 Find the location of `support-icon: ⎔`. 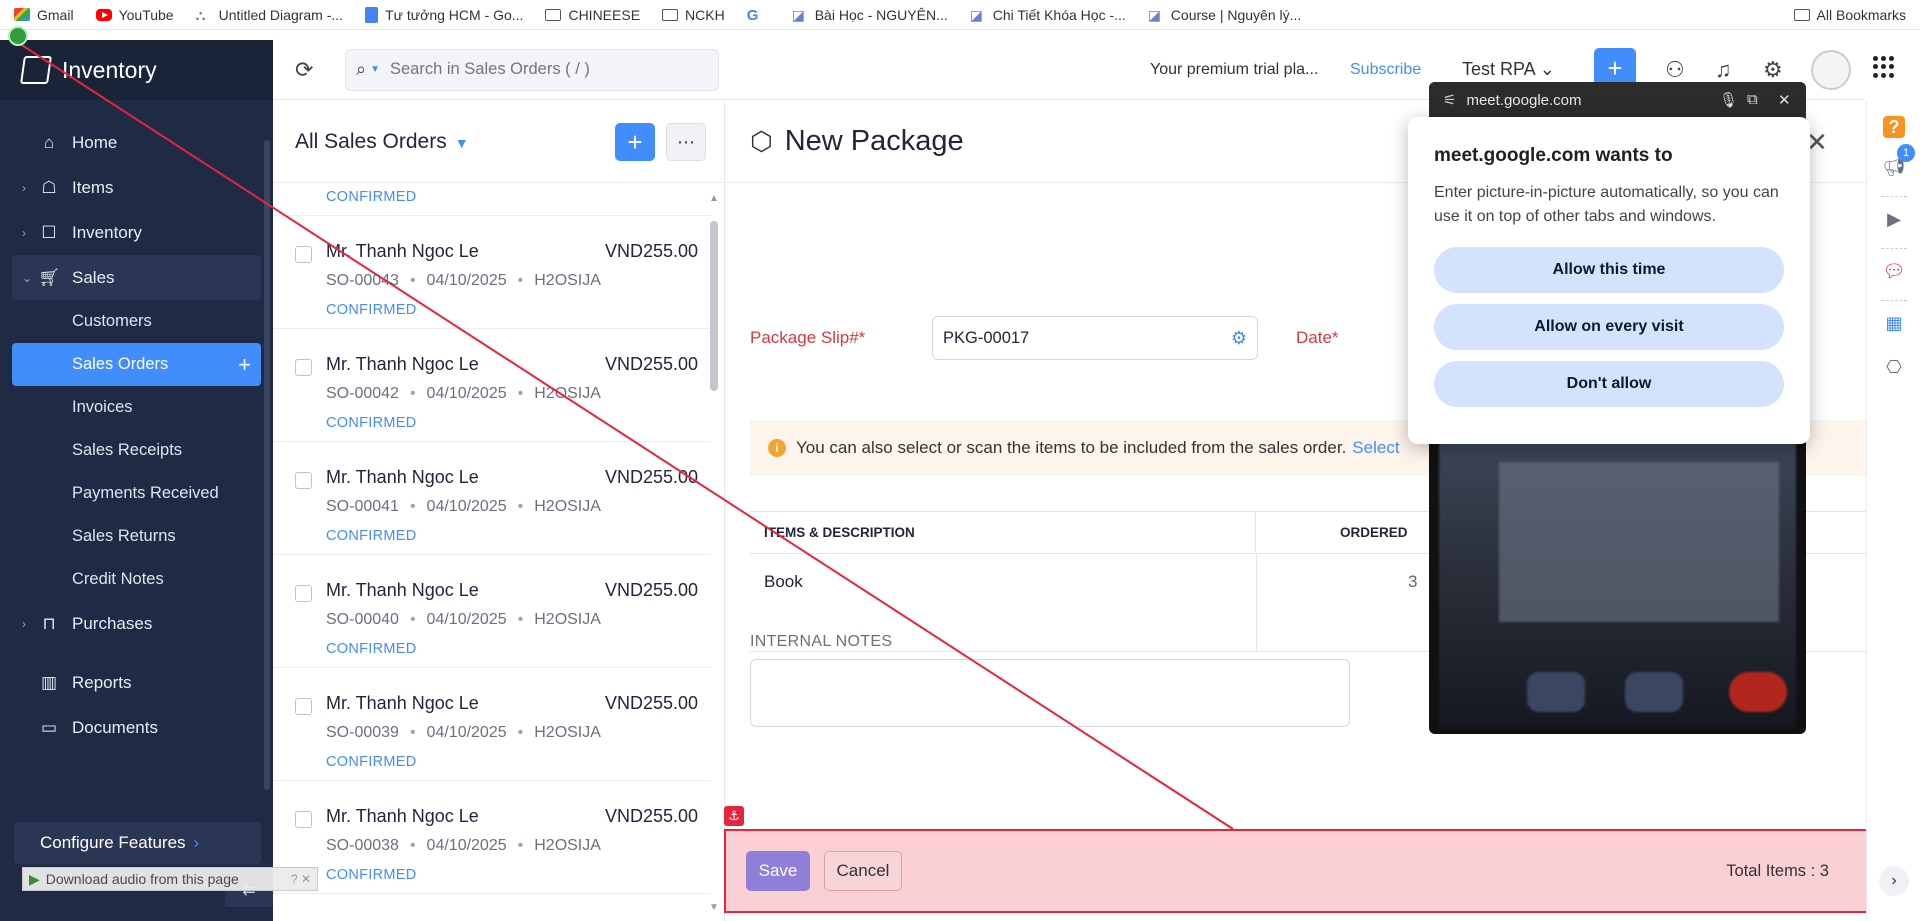

support-icon: ⎔ is located at coordinates (1894, 367).